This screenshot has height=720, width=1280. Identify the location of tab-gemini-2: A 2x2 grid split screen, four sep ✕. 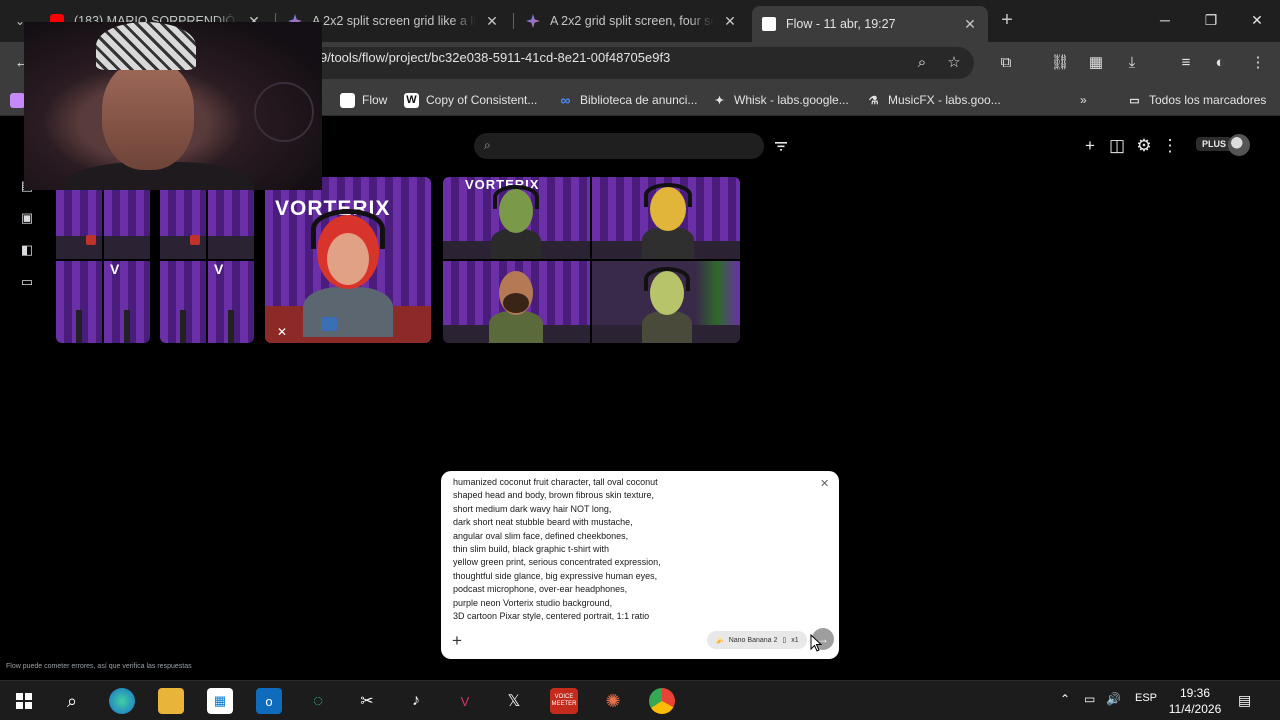
(632, 21).